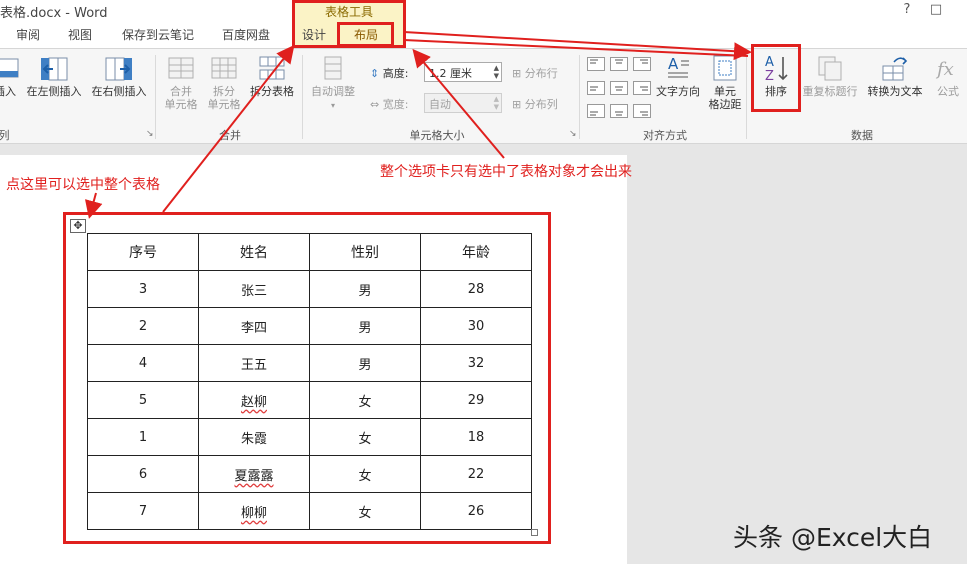  I want to click on select-table-note: 点这里可以选中整个表格, so click(83, 185).